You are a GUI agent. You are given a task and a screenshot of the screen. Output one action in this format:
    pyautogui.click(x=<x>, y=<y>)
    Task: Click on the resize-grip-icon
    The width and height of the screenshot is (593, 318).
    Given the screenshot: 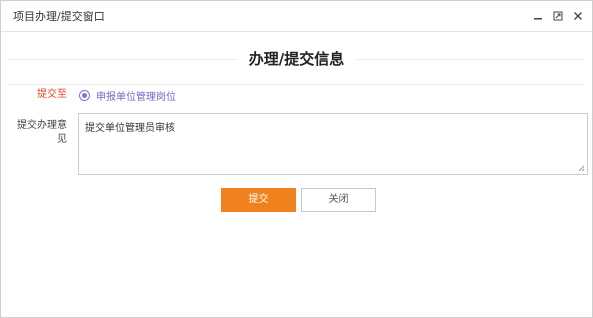 What is the action you would take?
    pyautogui.click(x=581, y=168)
    